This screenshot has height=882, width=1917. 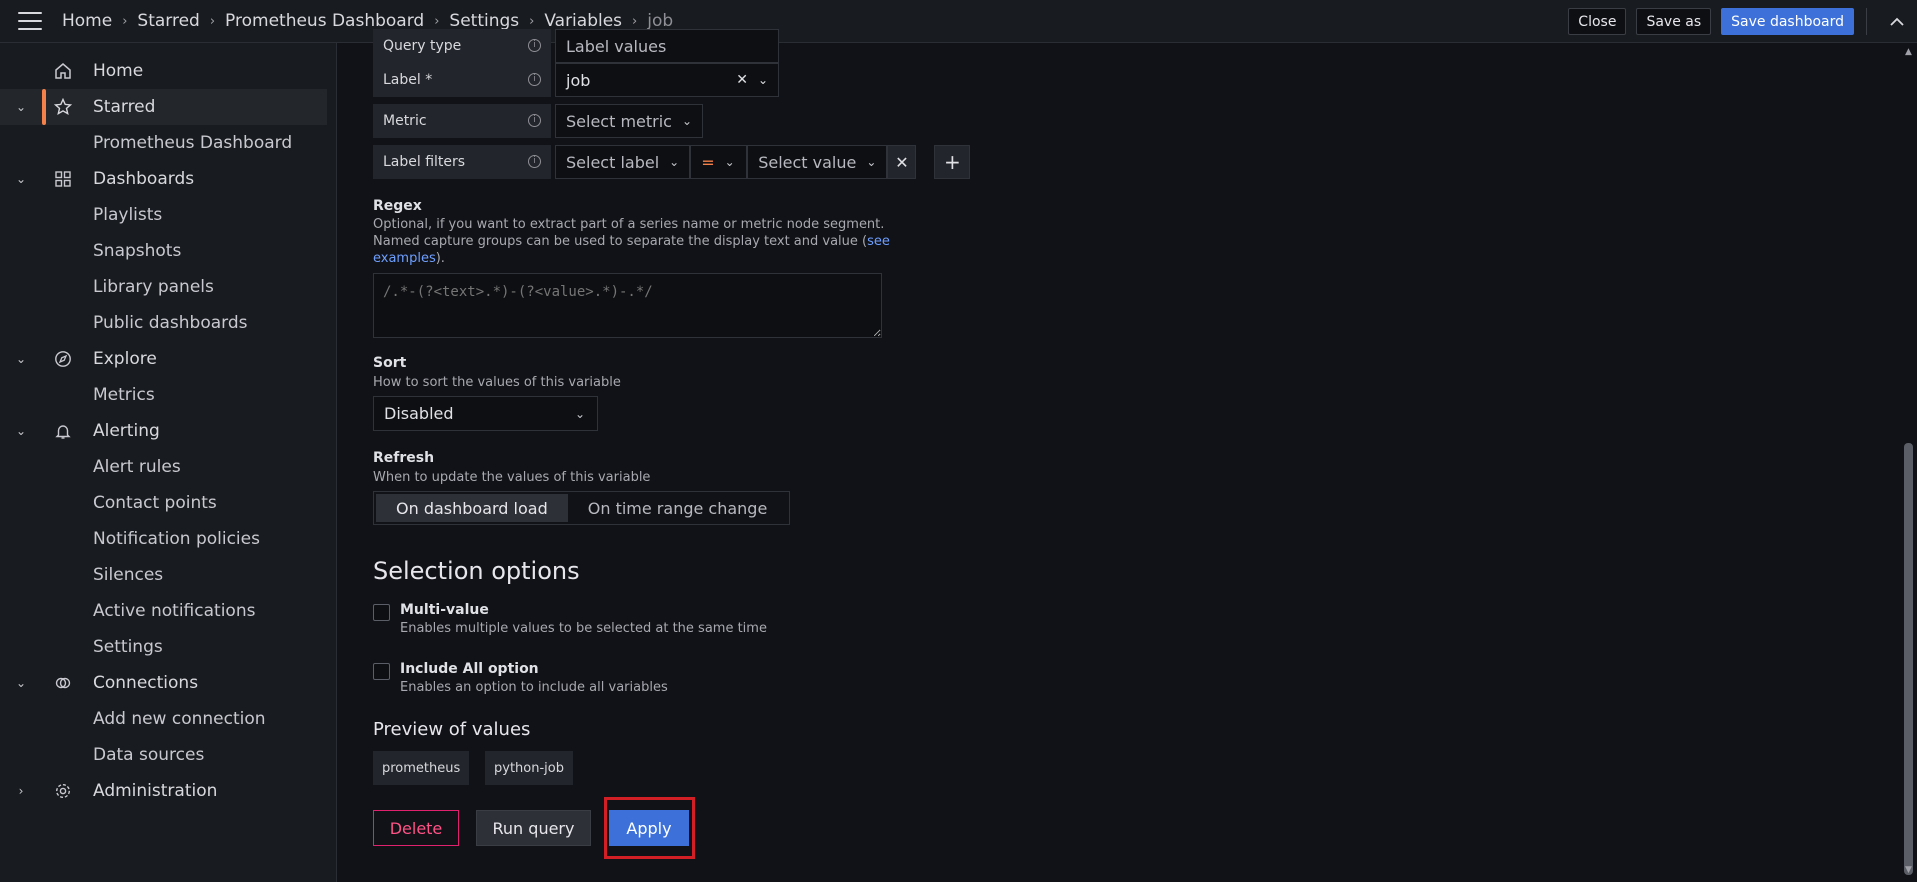 I want to click on query-type-select: Label values, so click(x=667, y=46).